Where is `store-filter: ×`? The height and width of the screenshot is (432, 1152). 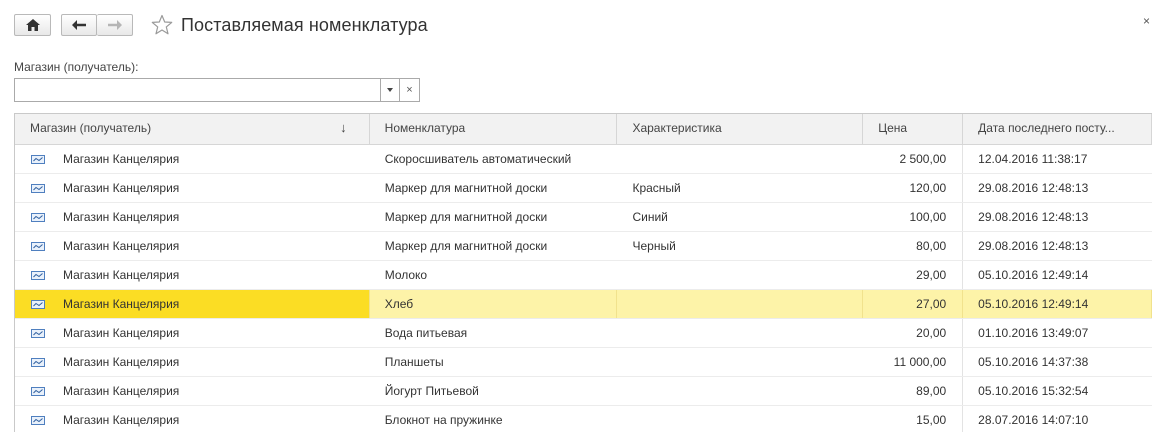
store-filter: × is located at coordinates (217, 90).